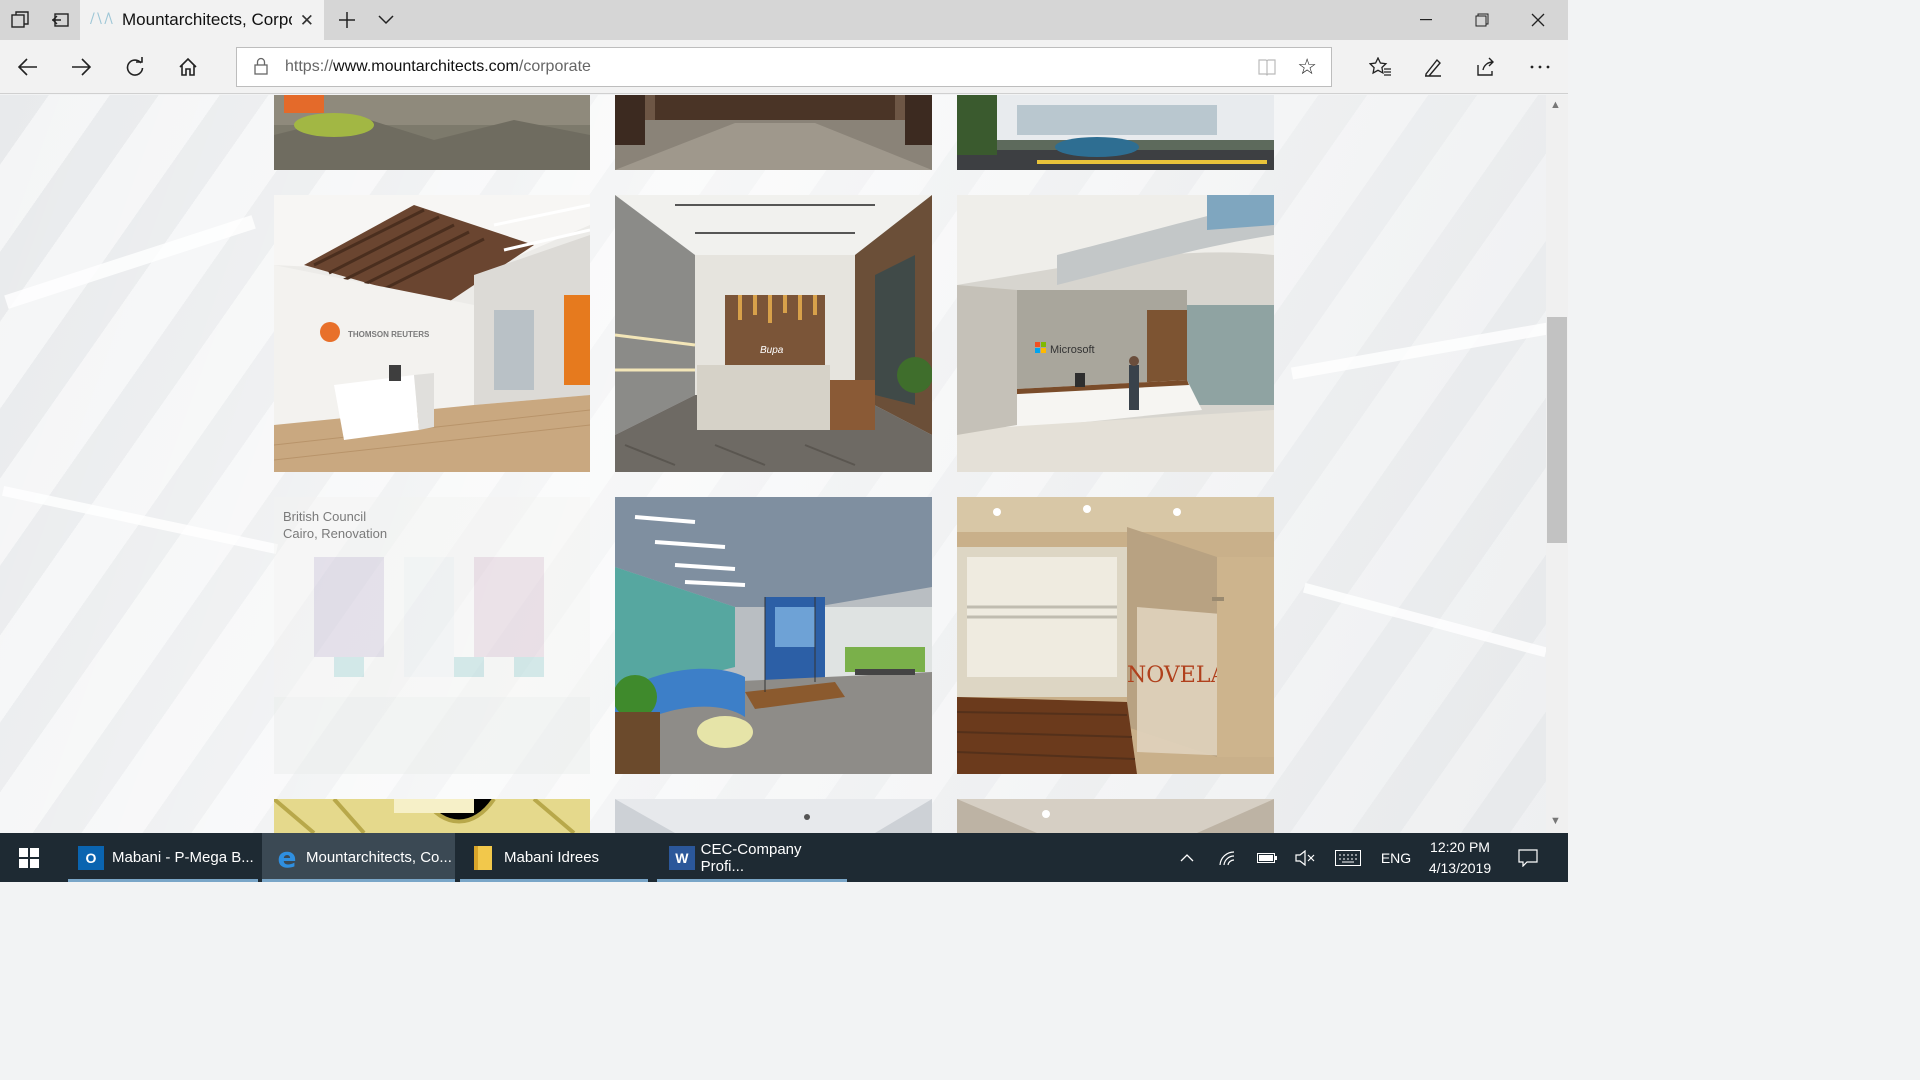  Describe the element at coordinates (1555, 105) in the screenshot. I see `scroll-up-arrow-icon: ▲` at that location.